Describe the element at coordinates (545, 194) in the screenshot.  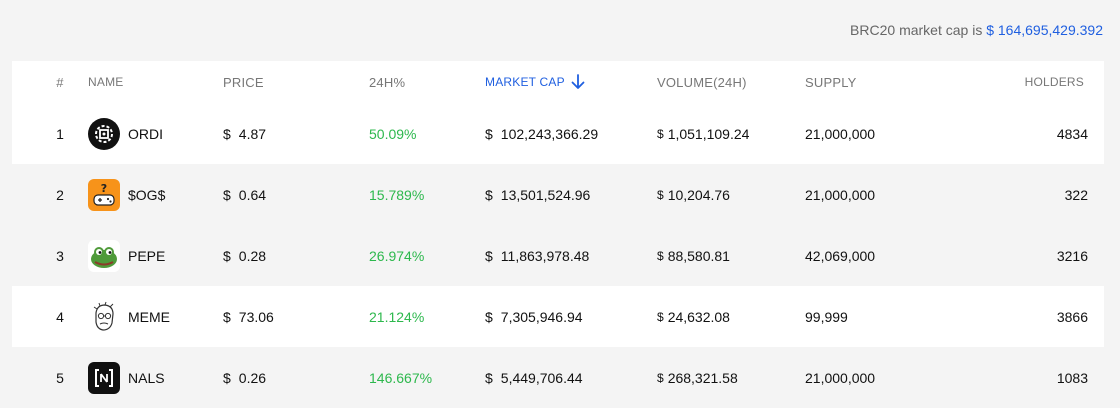
I see `market-cap-value: 13,501,524.96` at that location.